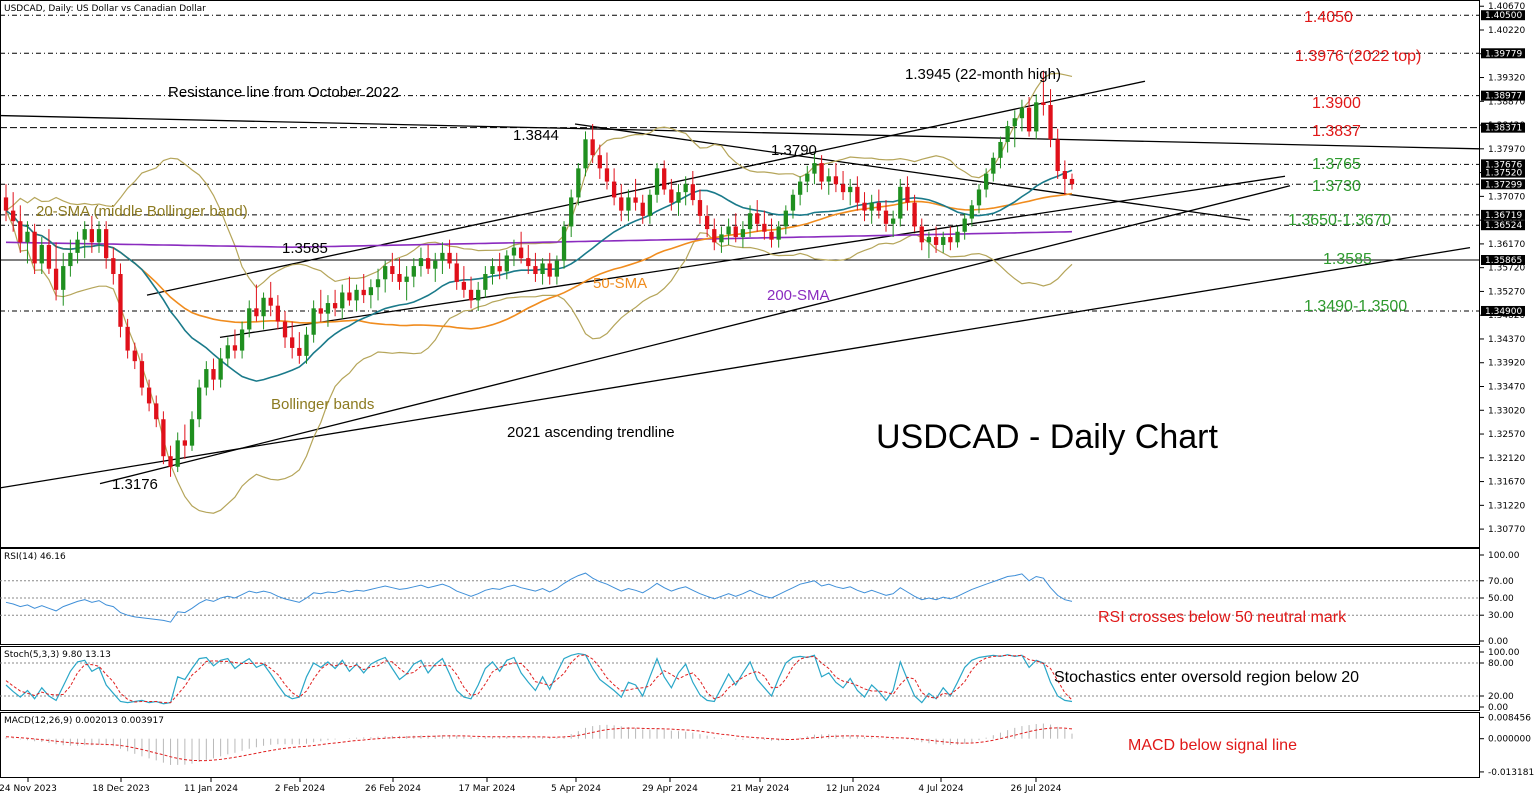 The width and height of the screenshot is (1536, 795). Describe the element at coordinates (1336, 103) in the screenshot. I see `resistance-13900-label: 1.3900` at that location.